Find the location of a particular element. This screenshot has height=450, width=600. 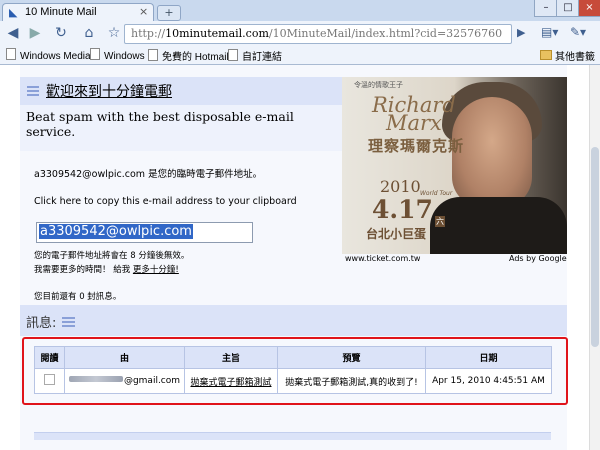

other-bookmarks: 其他書籤 is located at coordinates (567, 55).